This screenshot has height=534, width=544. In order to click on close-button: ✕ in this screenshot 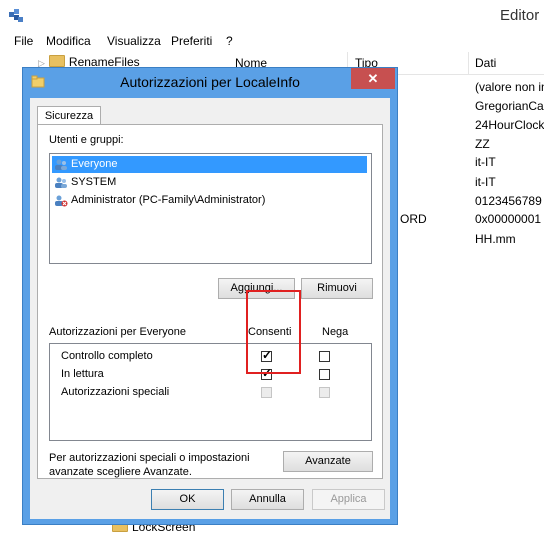, I will do `click(373, 78)`.